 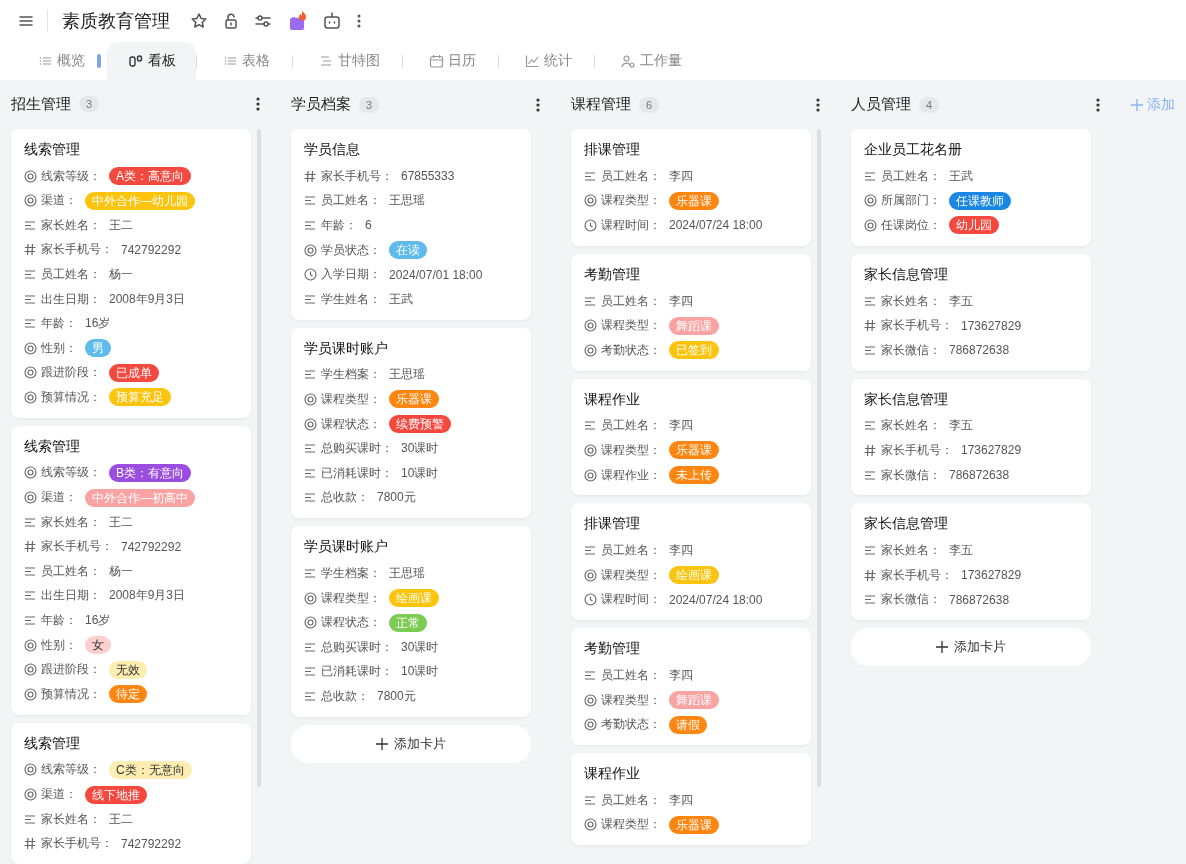 I want to click on sliders-icon, so click(x=263, y=21).